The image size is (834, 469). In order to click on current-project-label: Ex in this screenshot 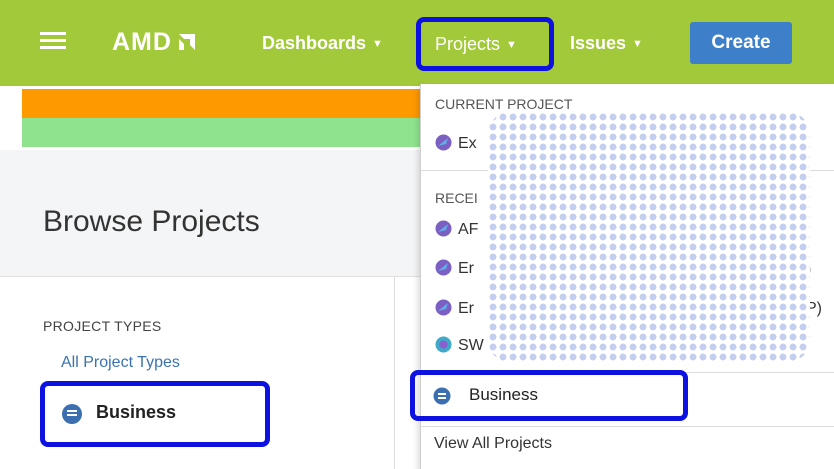, I will do `click(467, 143)`.